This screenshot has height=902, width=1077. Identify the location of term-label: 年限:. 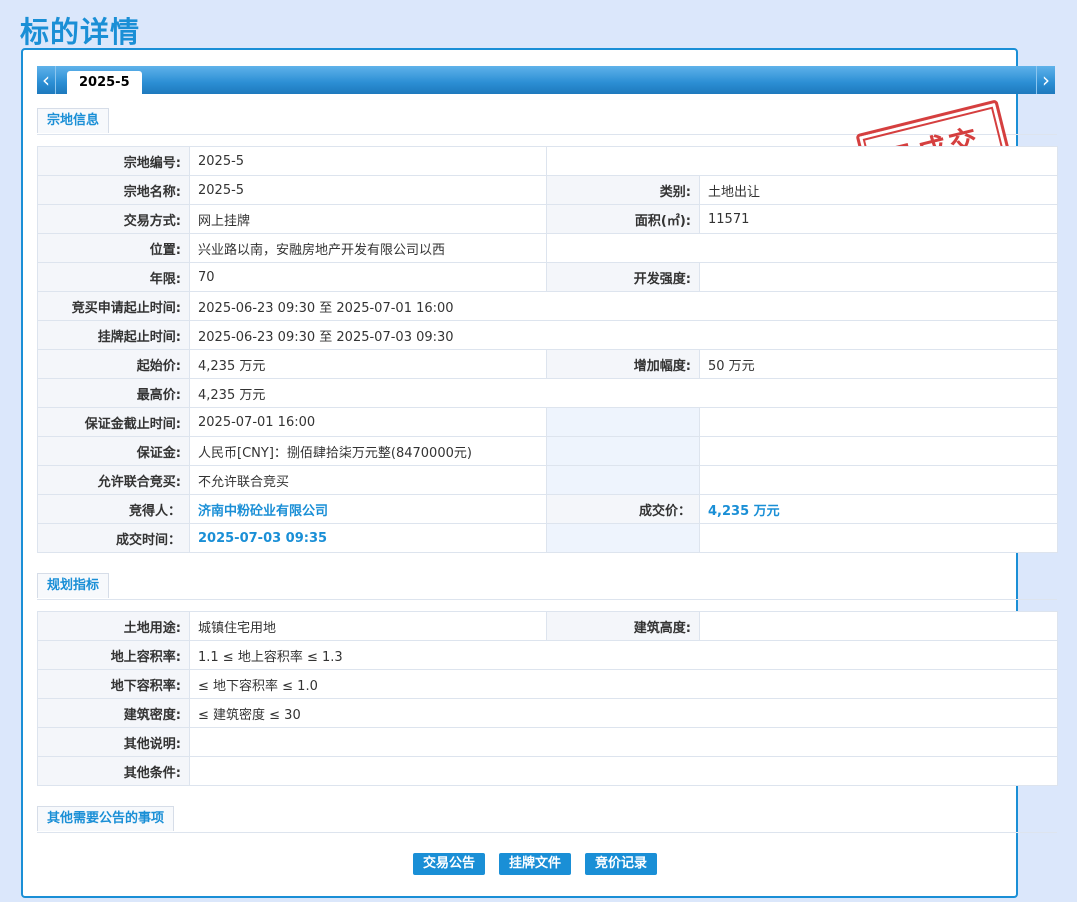
(113, 277).